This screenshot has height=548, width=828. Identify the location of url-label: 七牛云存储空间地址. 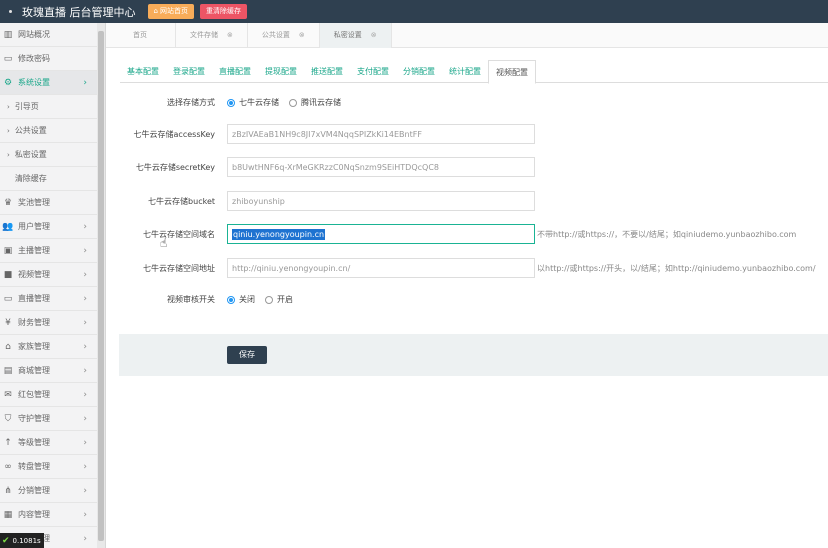
(179, 268).